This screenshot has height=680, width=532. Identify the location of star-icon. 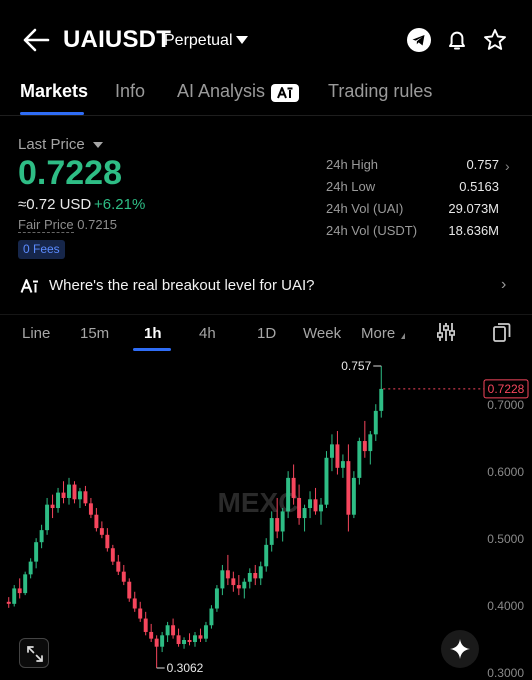
(495, 40).